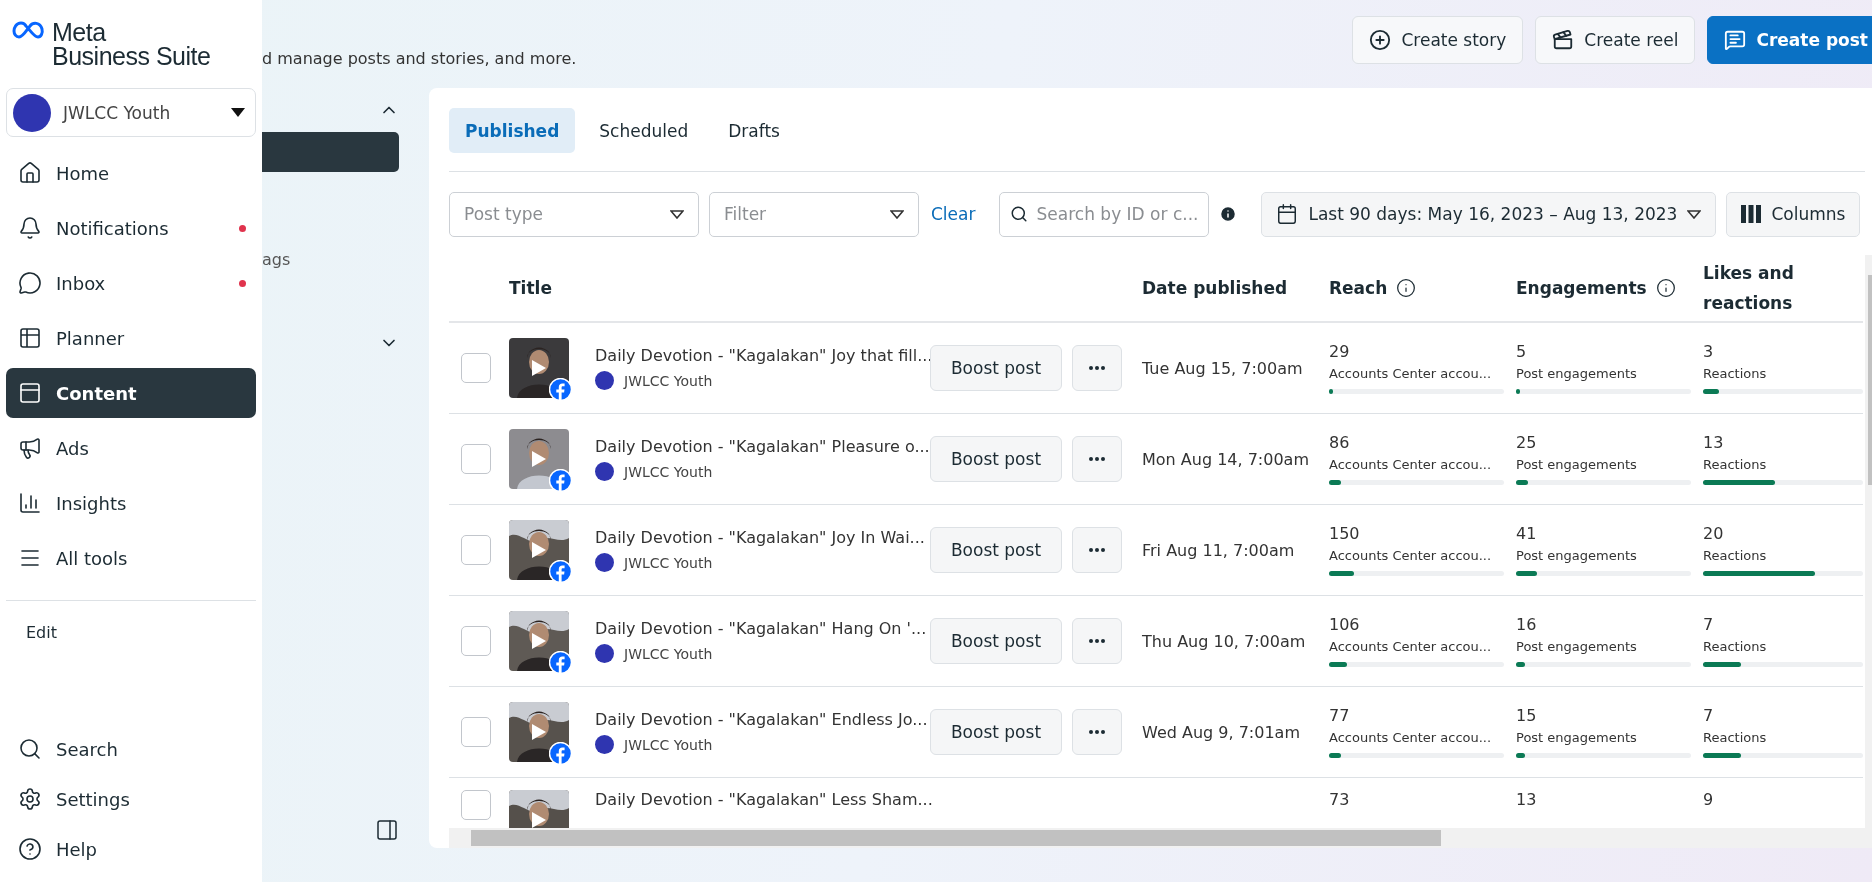 Image resolution: width=1872 pixels, height=882 pixels. Describe the element at coordinates (1709, 624) in the screenshot. I see `metric-value: 7` at that location.